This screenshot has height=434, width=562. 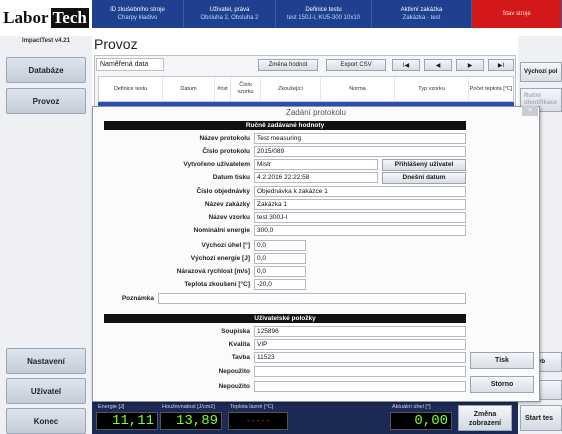 What do you see at coordinates (46, 421) in the screenshot?
I see `nav-konec-button: Konec` at bounding box center [46, 421].